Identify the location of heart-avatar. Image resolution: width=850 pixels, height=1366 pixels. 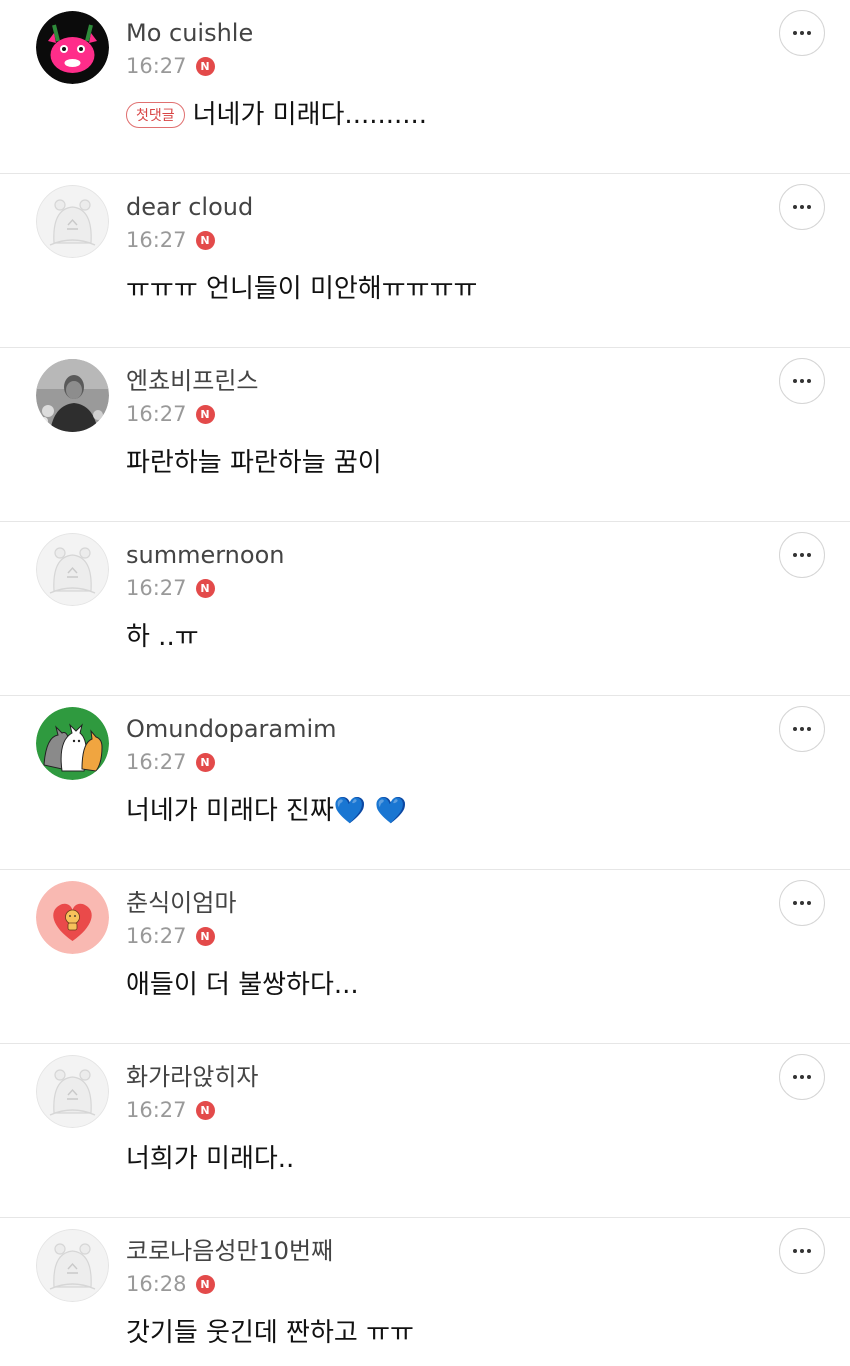
(72, 917).